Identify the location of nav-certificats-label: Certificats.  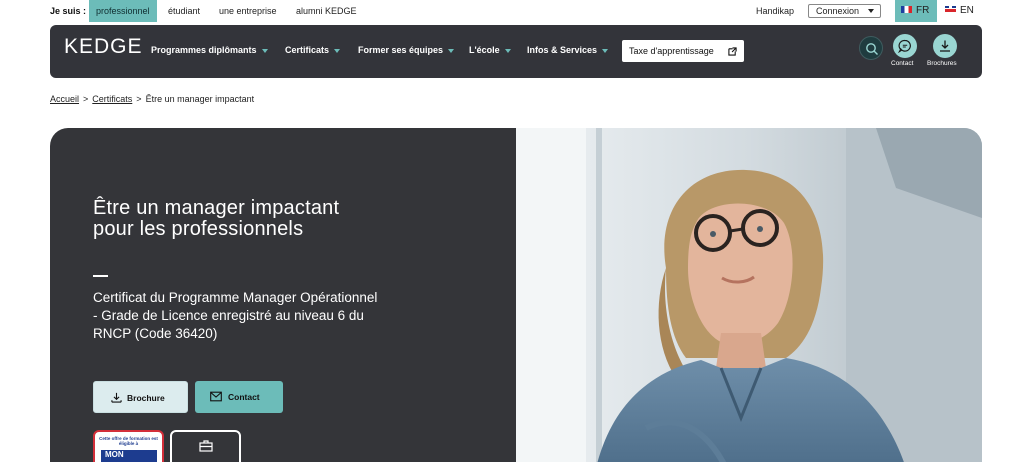
(307, 50).